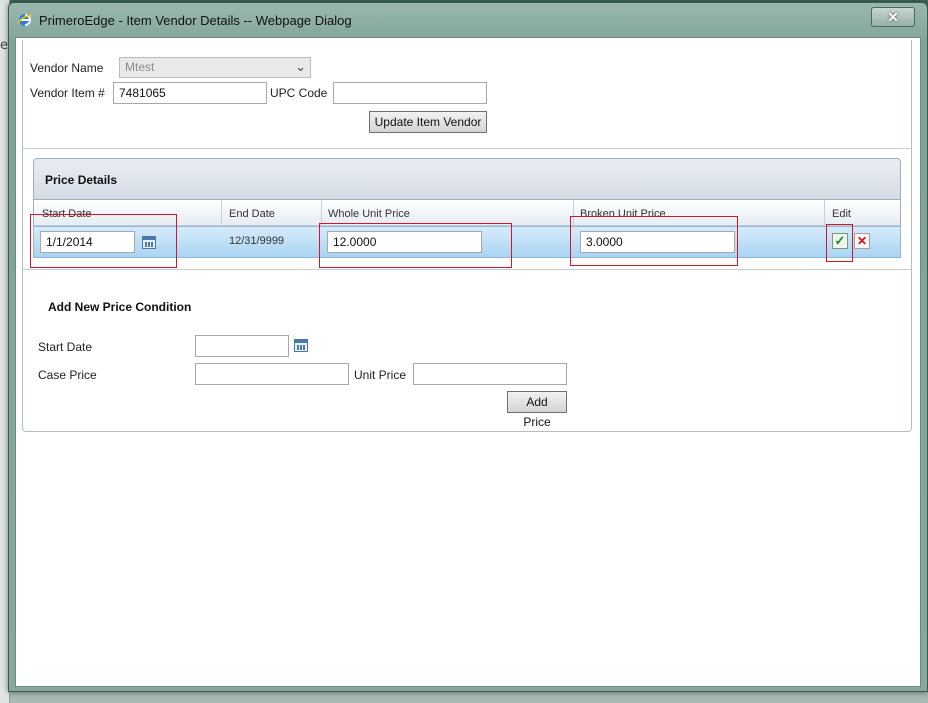 The image size is (928, 703). I want to click on case-price-input, so click(272, 374).